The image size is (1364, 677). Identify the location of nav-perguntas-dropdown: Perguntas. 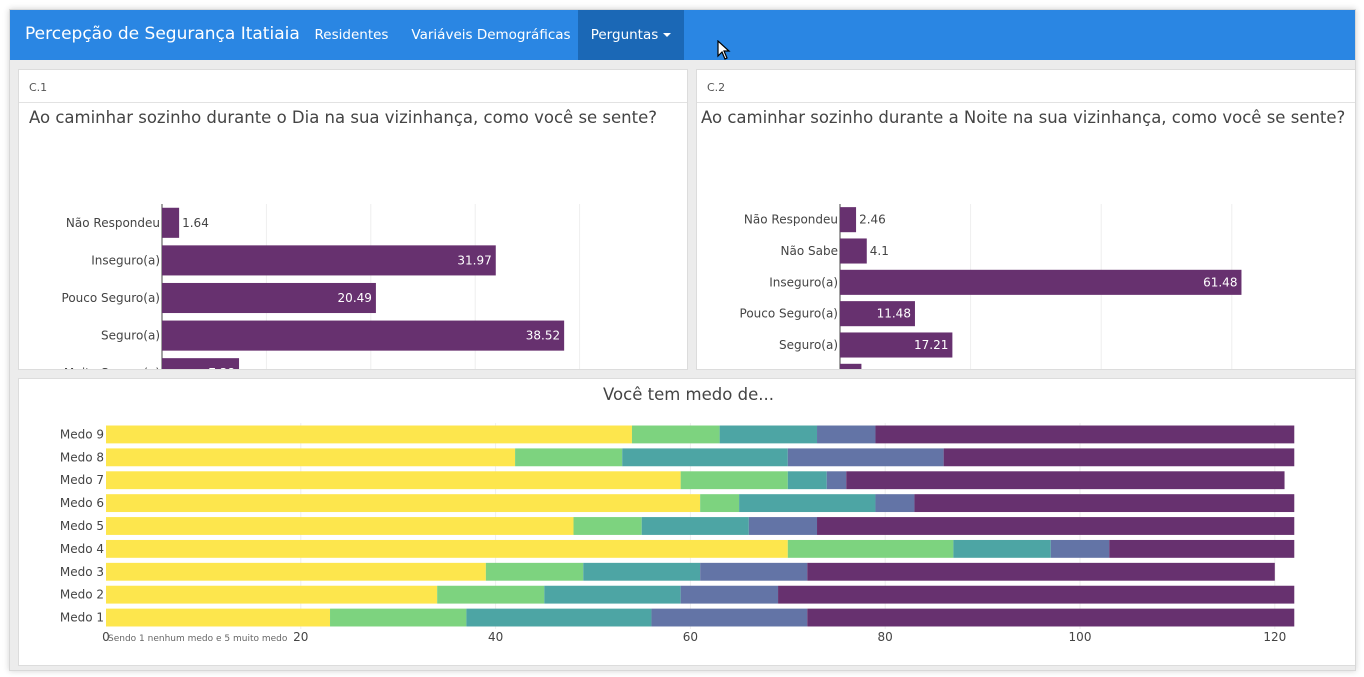
(631, 35).